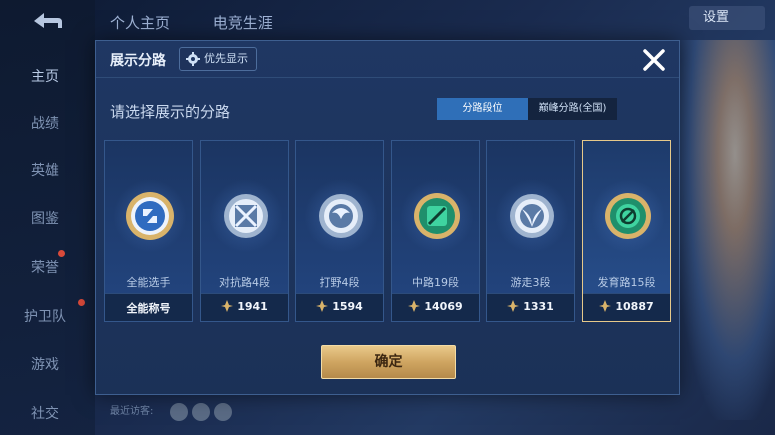  I want to click on farm-lane-emblem-icon, so click(628, 216).